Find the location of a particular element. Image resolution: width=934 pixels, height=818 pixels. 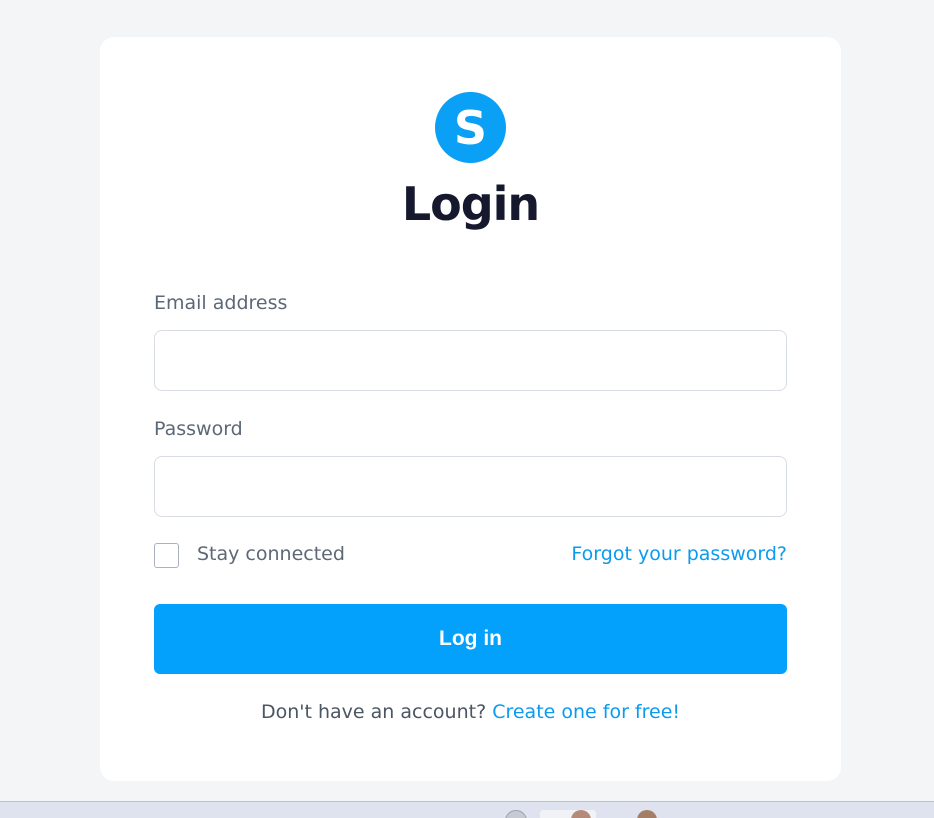

logo-letter: S is located at coordinates (470, 127).